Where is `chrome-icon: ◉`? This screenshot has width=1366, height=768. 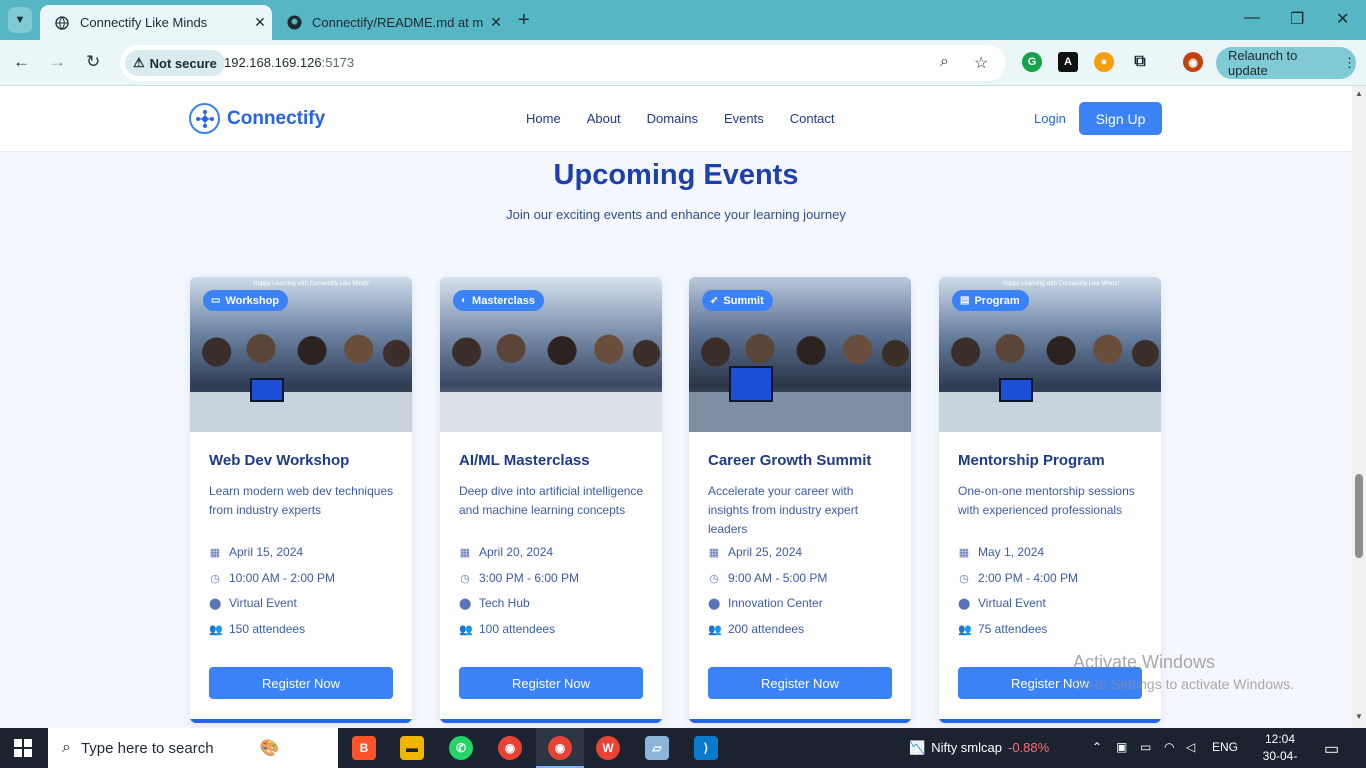 chrome-icon: ◉ is located at coordinates (510, 748).